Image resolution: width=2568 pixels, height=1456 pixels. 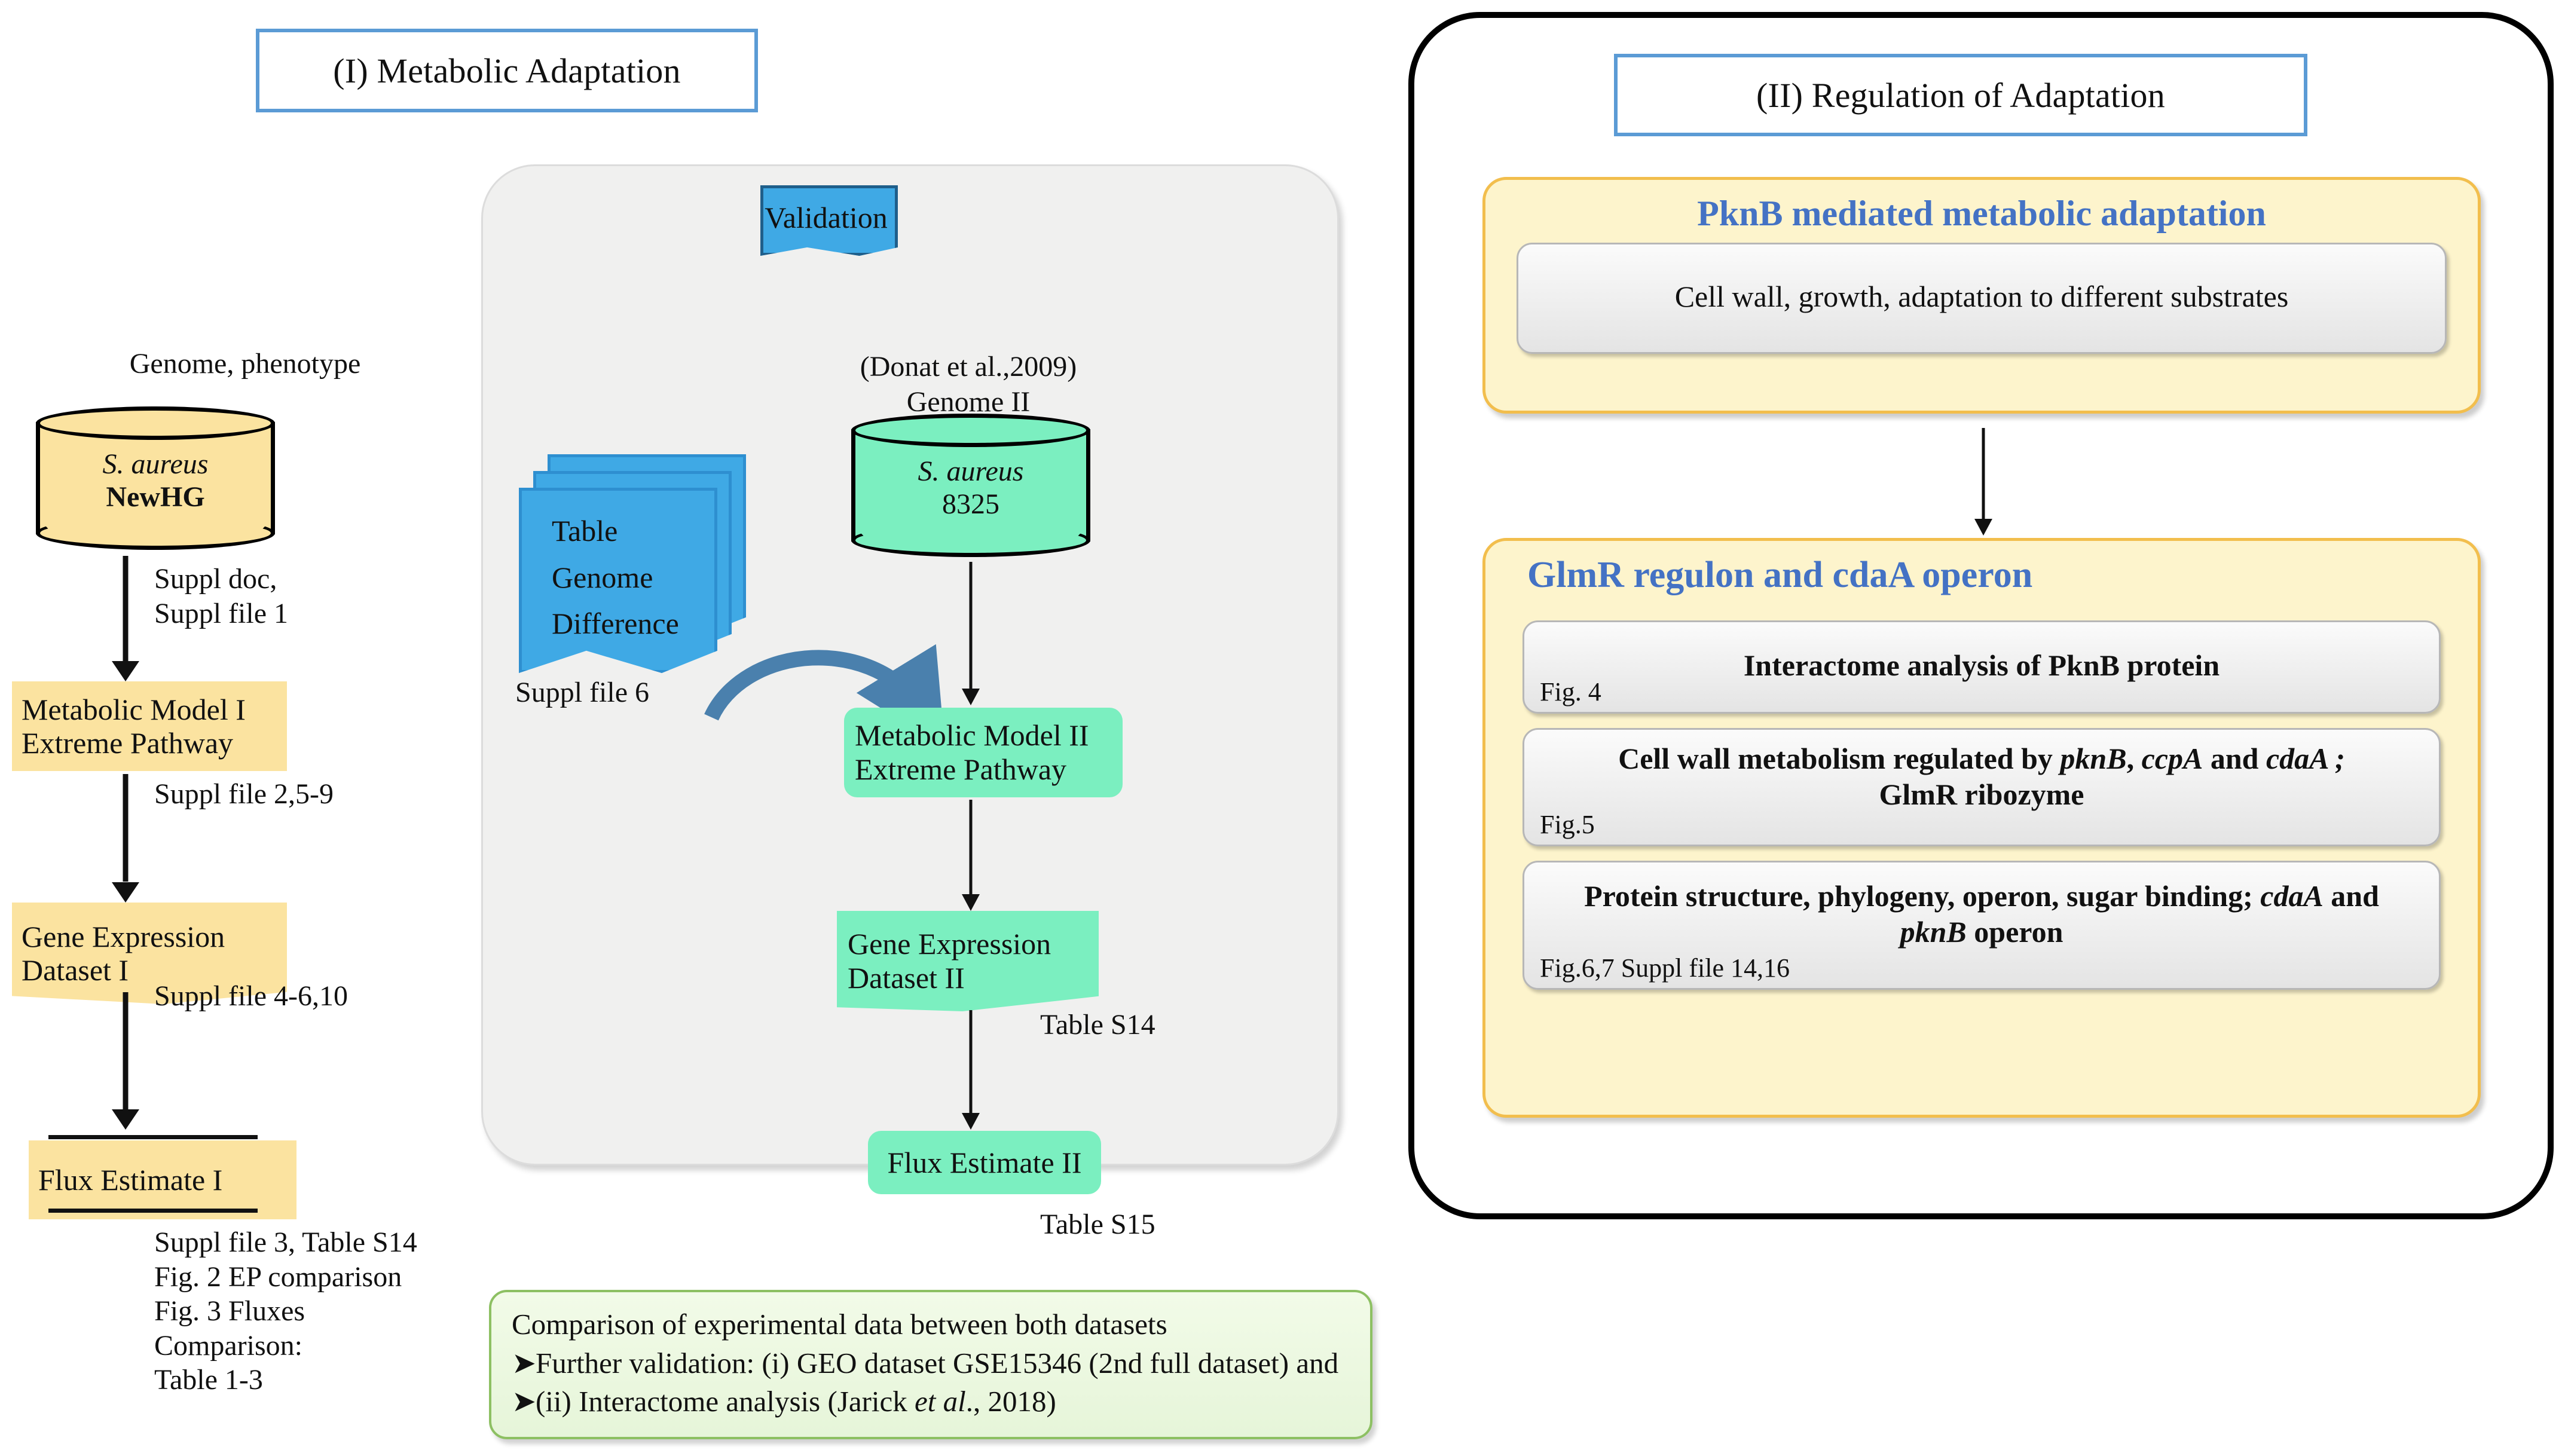 What do you see at coordinates (251, 996) in the screenshot?
I see `edge-label-suppl-file-4-6-10: Suppl file 4-6,10` at bounding box center [251, 996].